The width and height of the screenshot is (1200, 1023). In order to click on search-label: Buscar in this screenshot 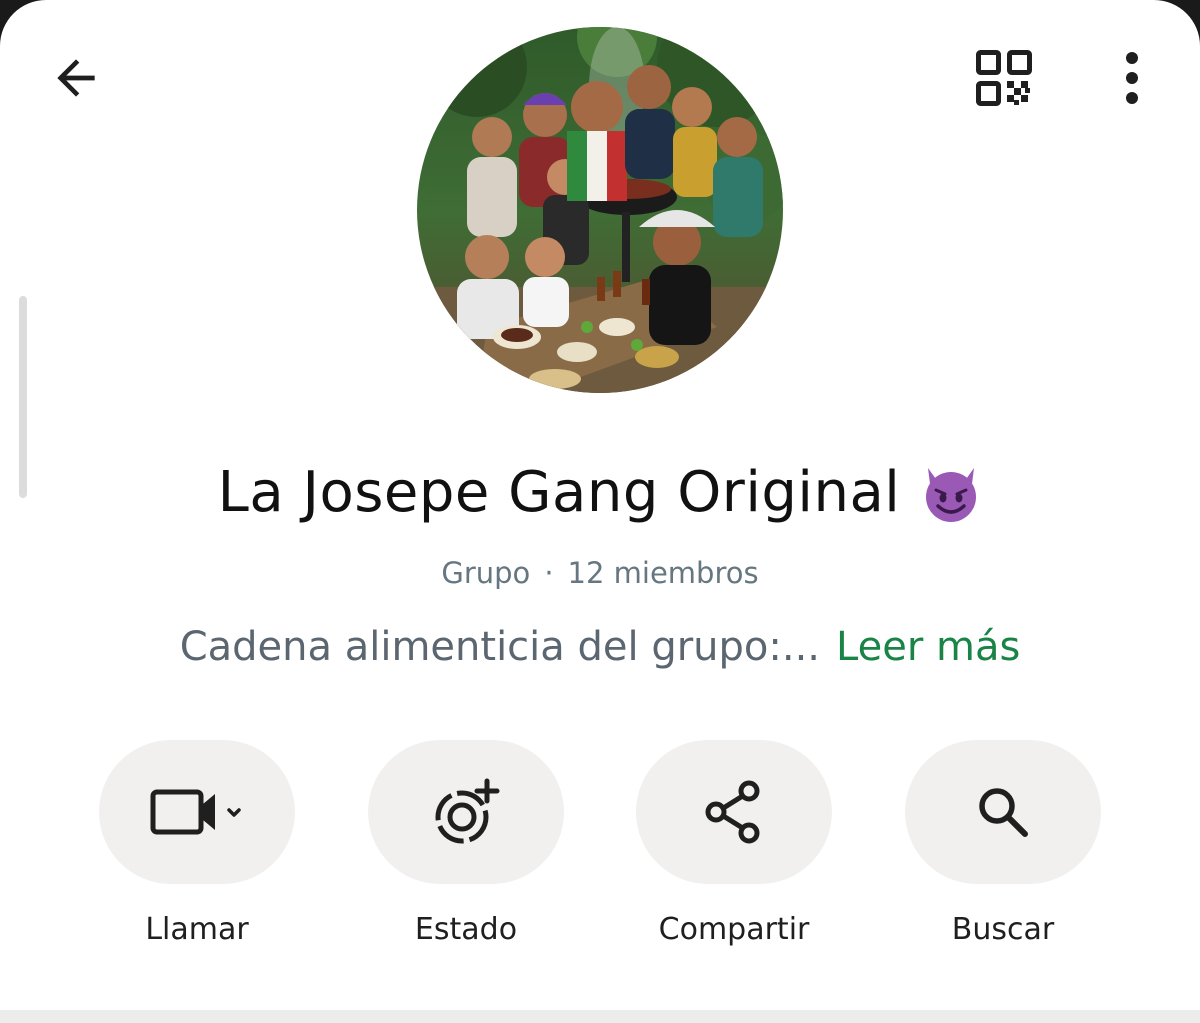, I will do `click(1003, 929)`.